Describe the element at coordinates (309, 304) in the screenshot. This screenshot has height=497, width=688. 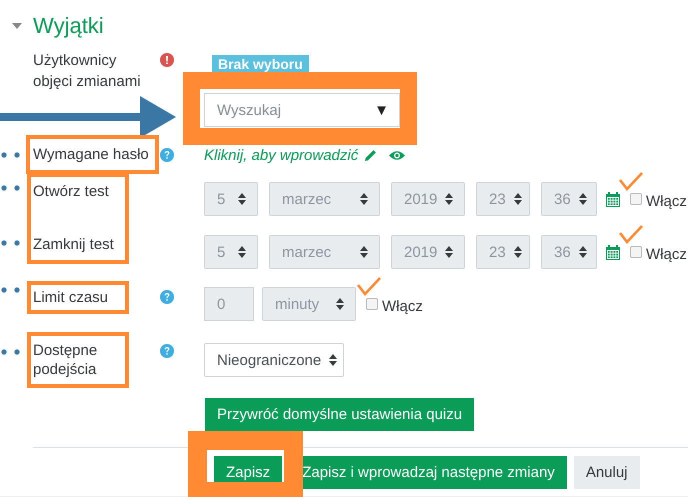
I see `unit-select: minuty` at that location.